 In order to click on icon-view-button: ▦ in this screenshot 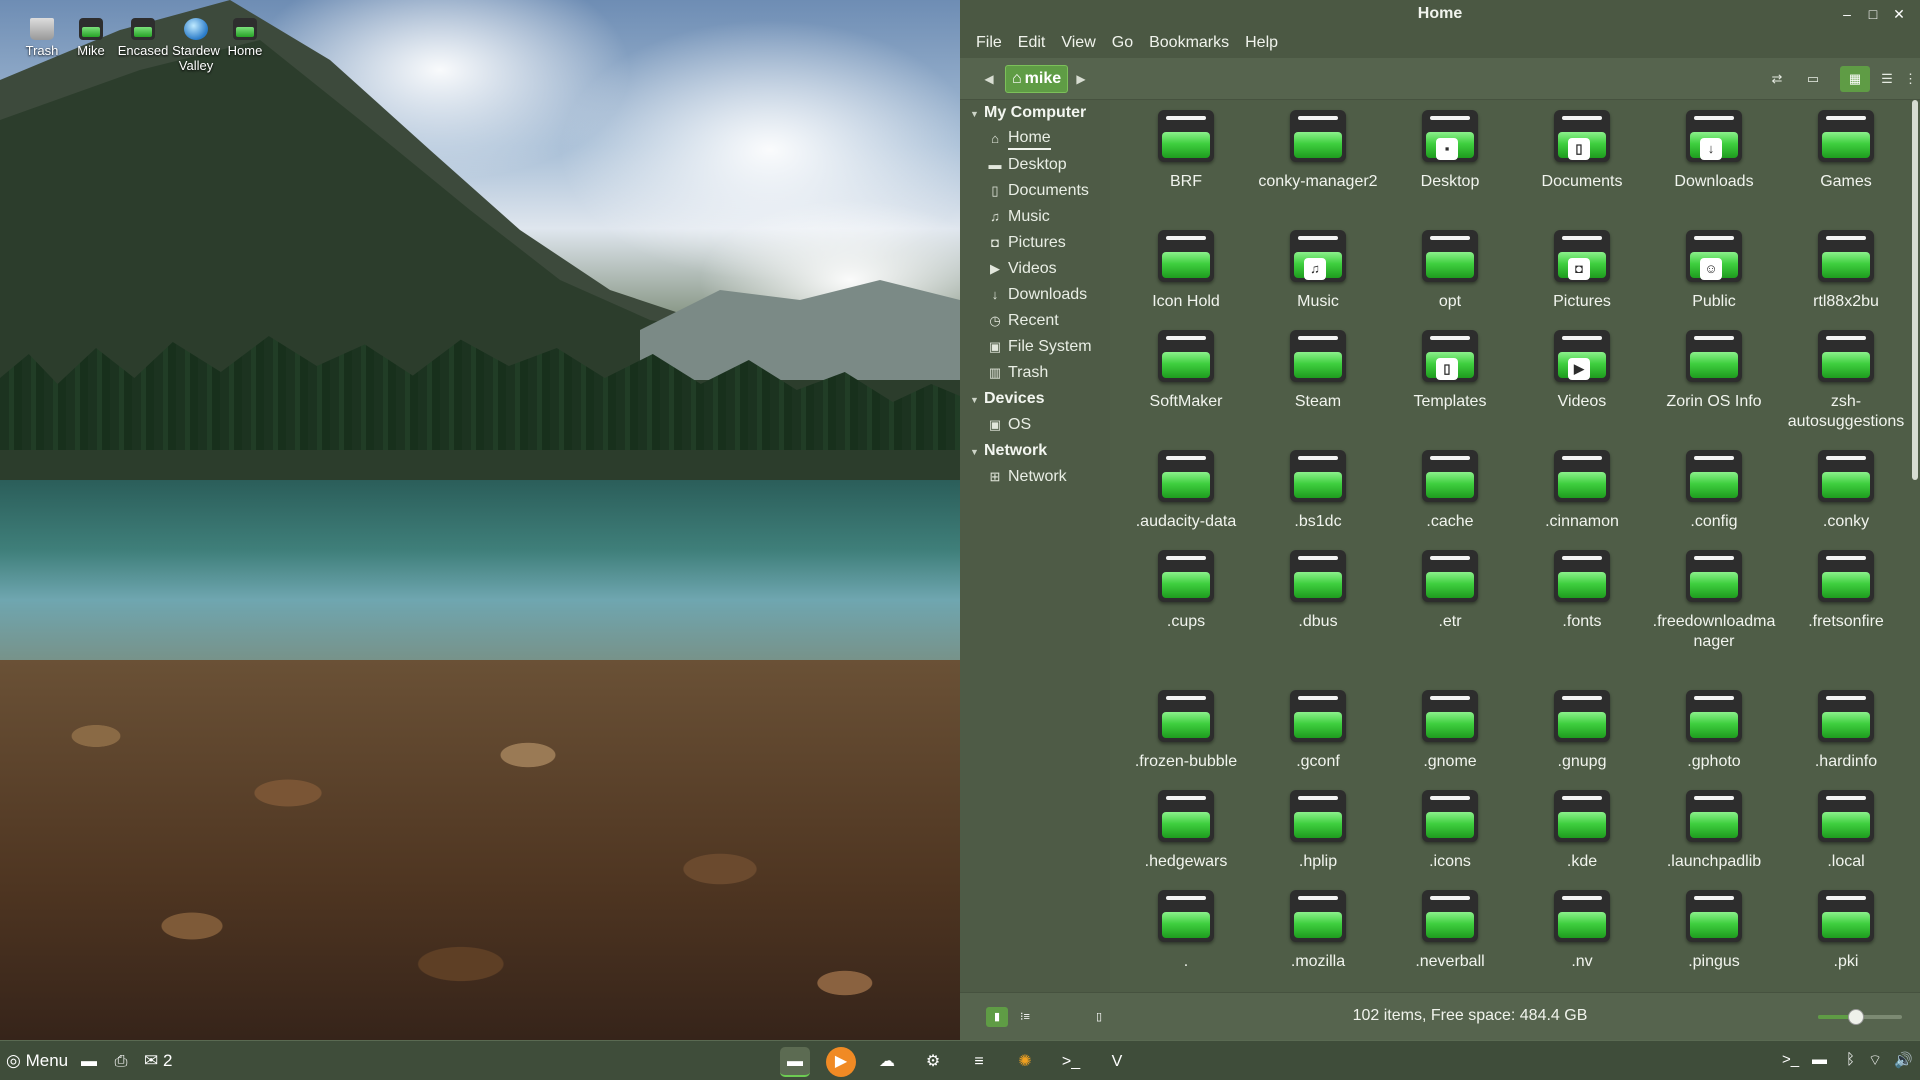, I will do `click(1855, 79)`.